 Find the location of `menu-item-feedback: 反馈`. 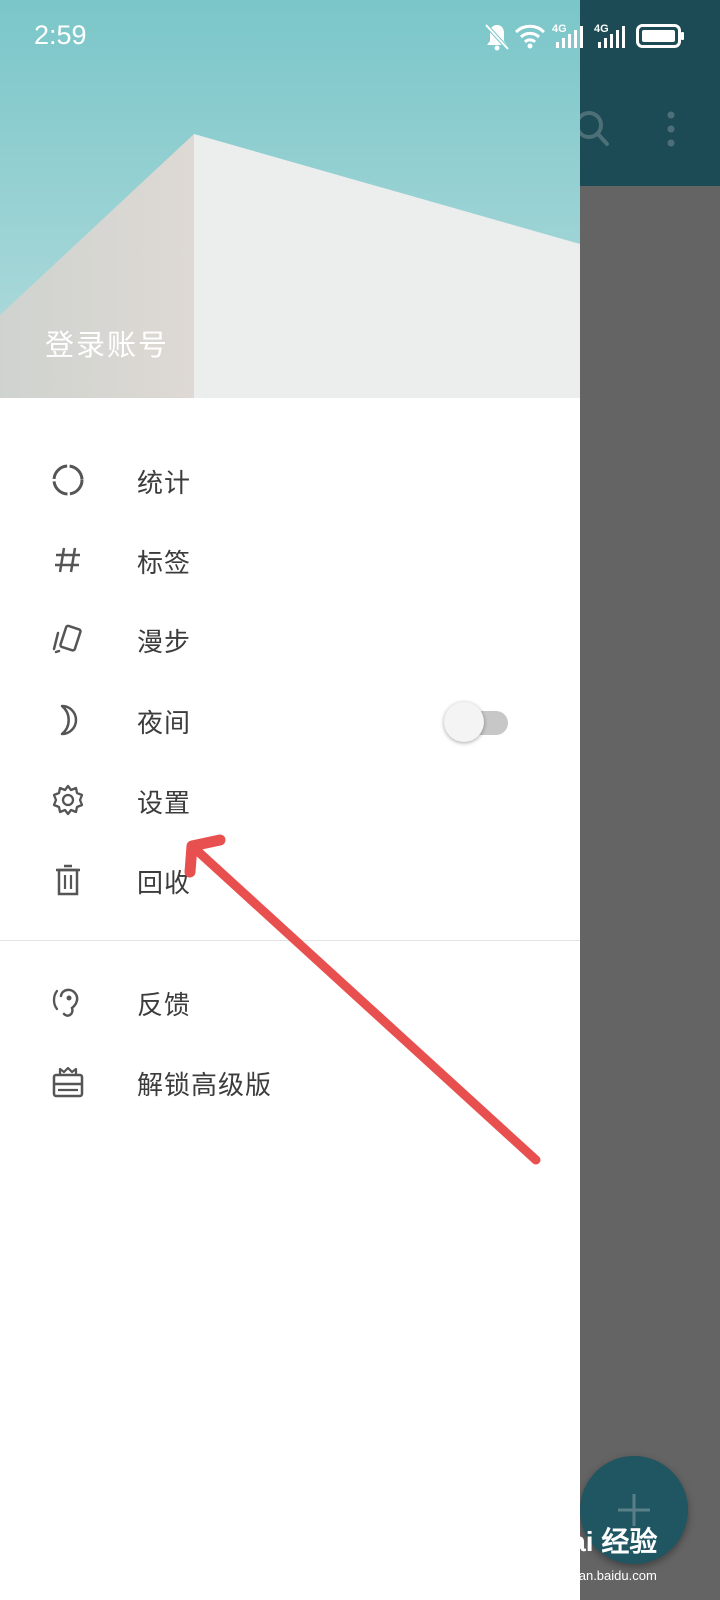

menu-item-feedback: 反馈 is located at coordinates (290, 1002).